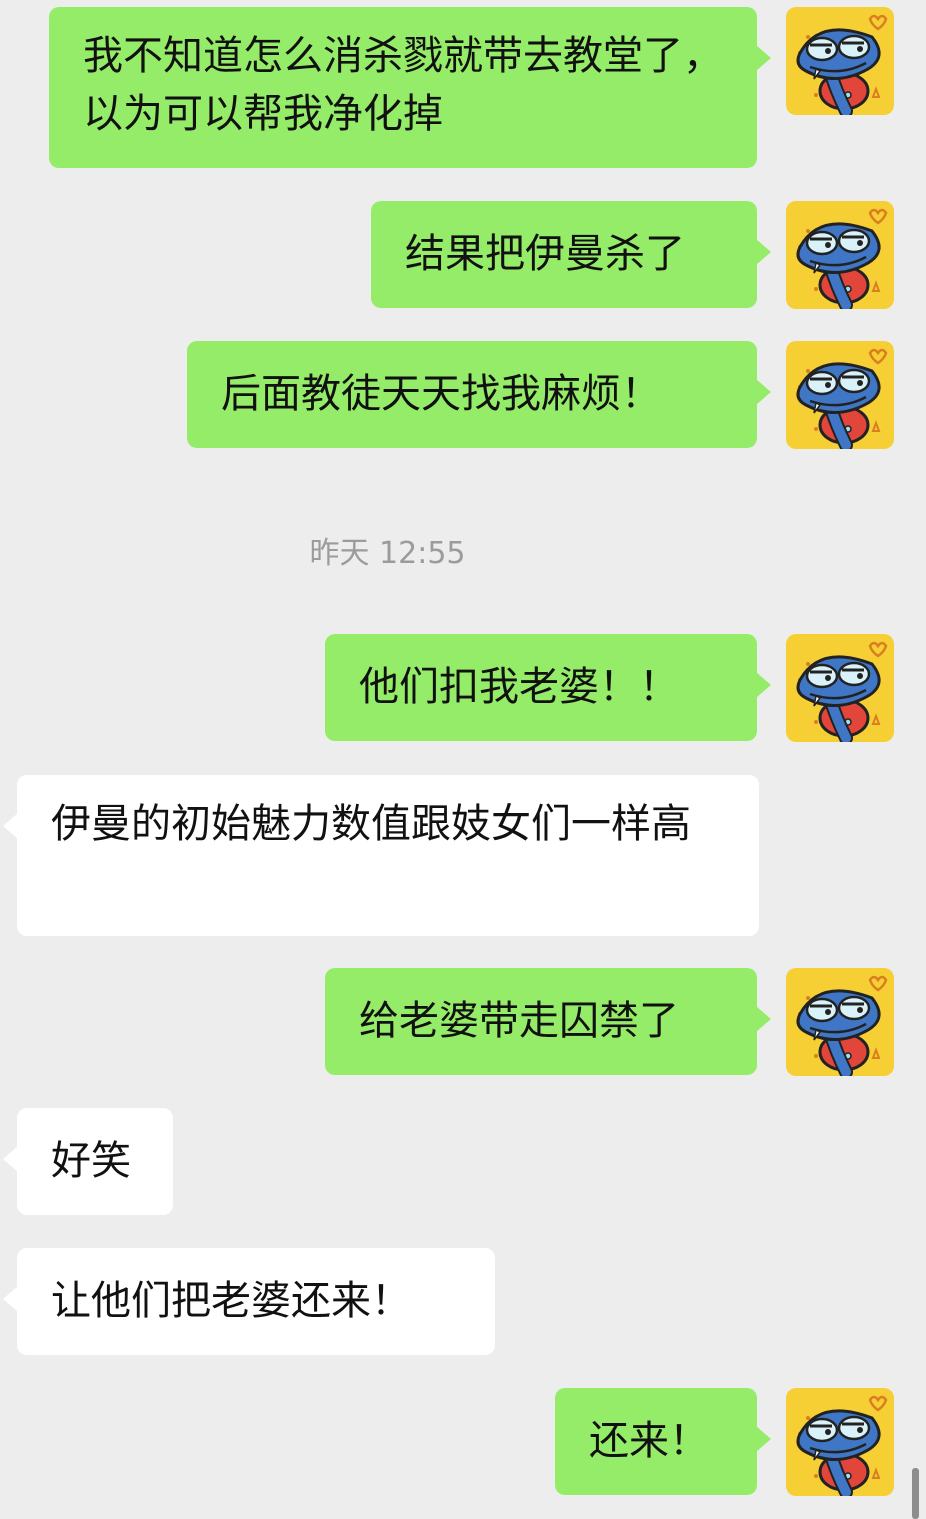 The height and width of the screenshot is (1519, 926). Describe the element at coordinates (663, 1441) in the screenshot. I see `message-bubble-outgoing: 还来！` at that location.